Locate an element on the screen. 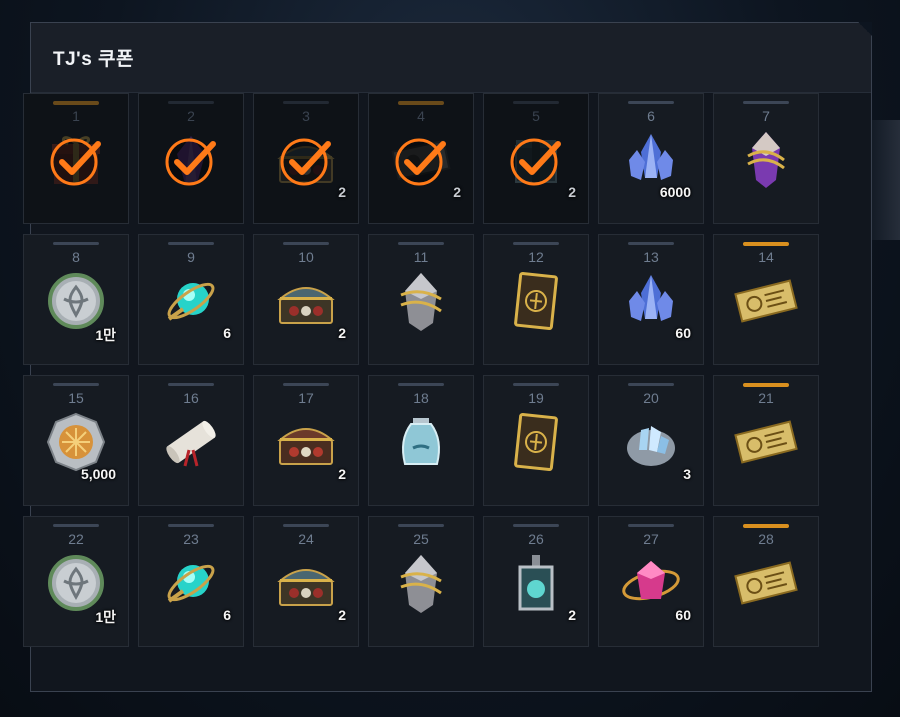 The width and height of the screenshot is (900, 717). reward-cell: 20 3 is located at coordinates (651, 440).